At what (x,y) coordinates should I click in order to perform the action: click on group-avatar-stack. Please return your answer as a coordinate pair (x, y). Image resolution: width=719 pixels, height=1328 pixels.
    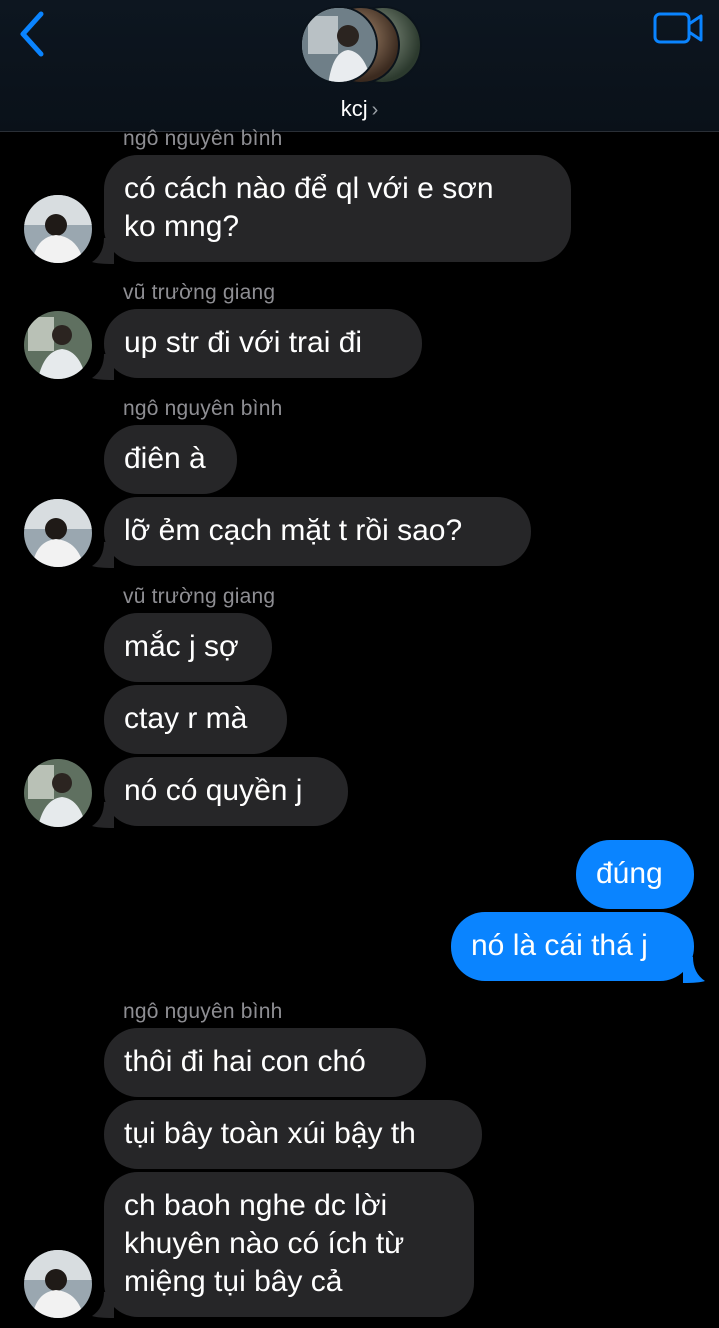
    Looking at the image, I should click on (362, 44).